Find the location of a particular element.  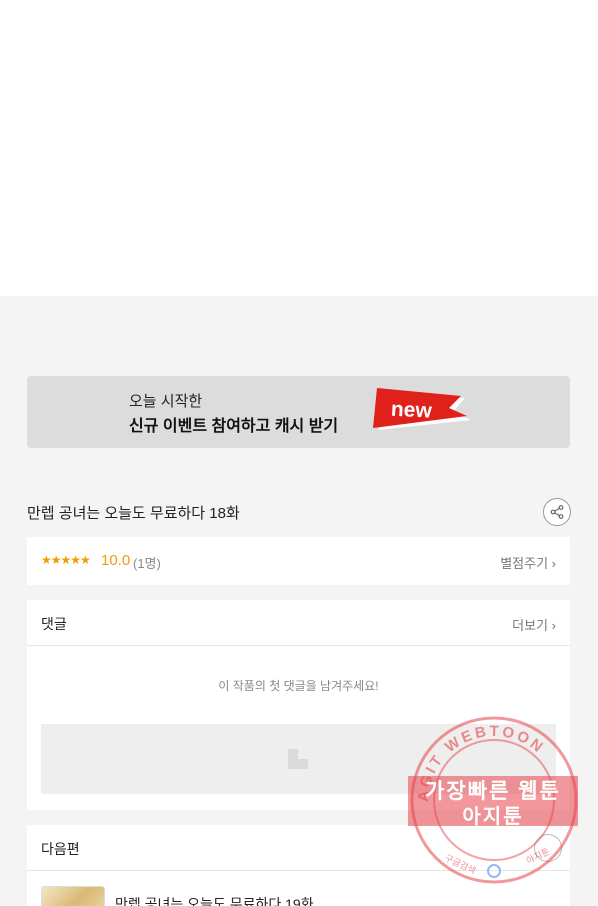

new-badge-text: new is located at coordinates (411, 410).